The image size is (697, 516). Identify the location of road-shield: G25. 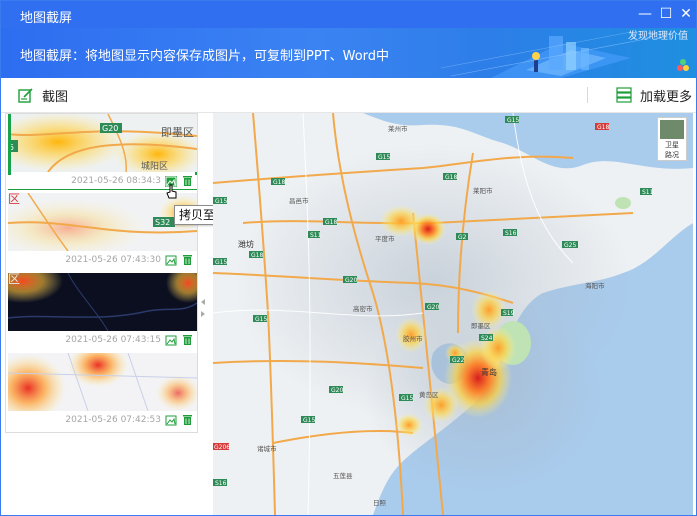
(570, 245).